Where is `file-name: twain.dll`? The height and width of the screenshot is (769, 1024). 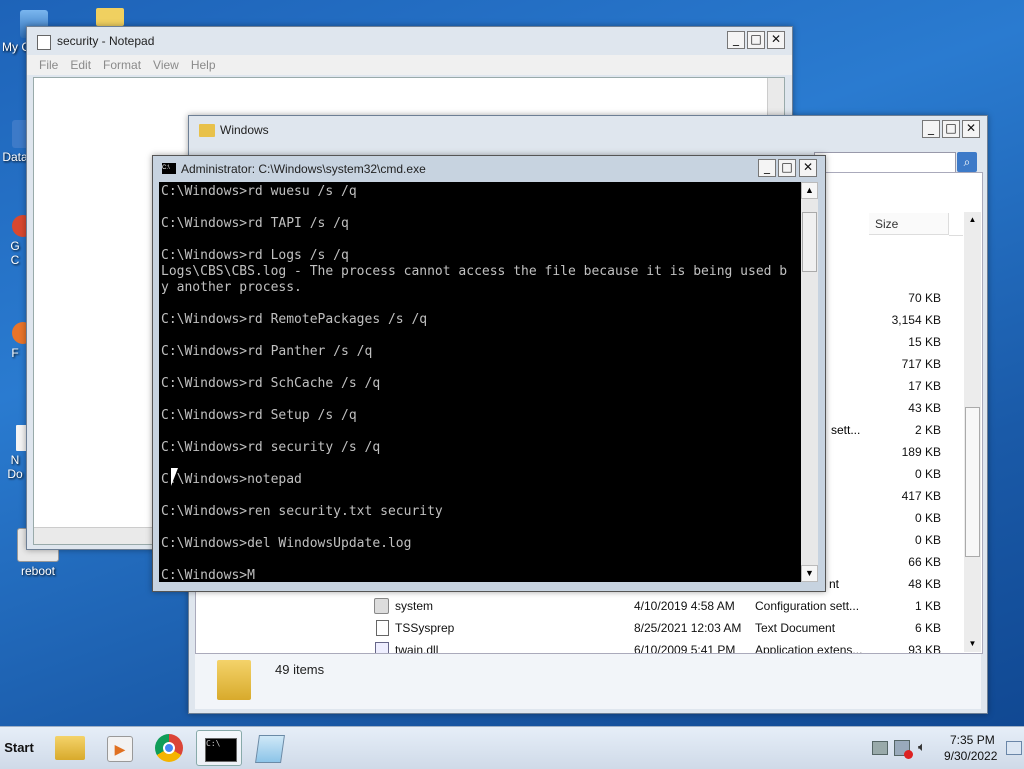 file-name: twain.dll is located at coordinates (417, 648).